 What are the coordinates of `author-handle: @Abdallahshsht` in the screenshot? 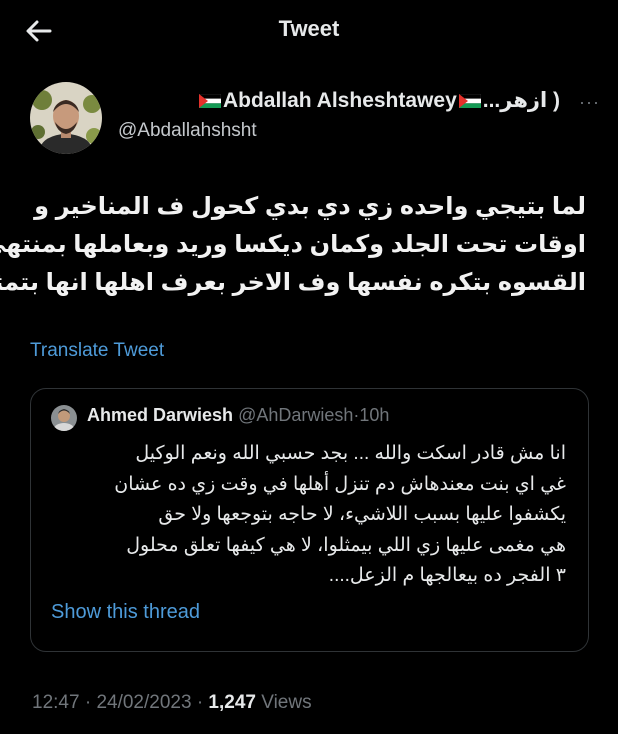 It's located at (187, 131).